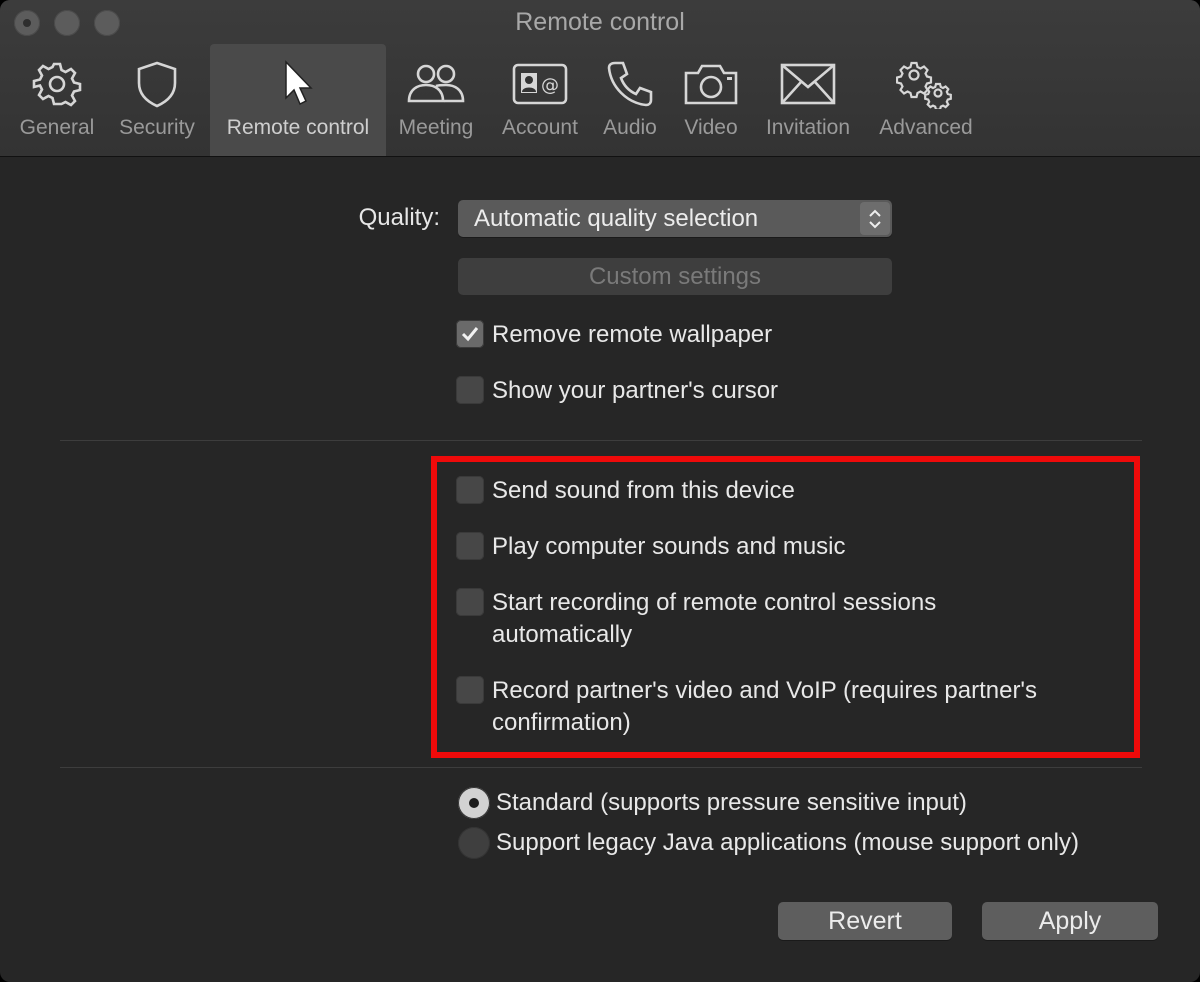 This screenshot has height=982, width=1200. I want to click on quality-select: Automatic quality selection, so click(675, 218).